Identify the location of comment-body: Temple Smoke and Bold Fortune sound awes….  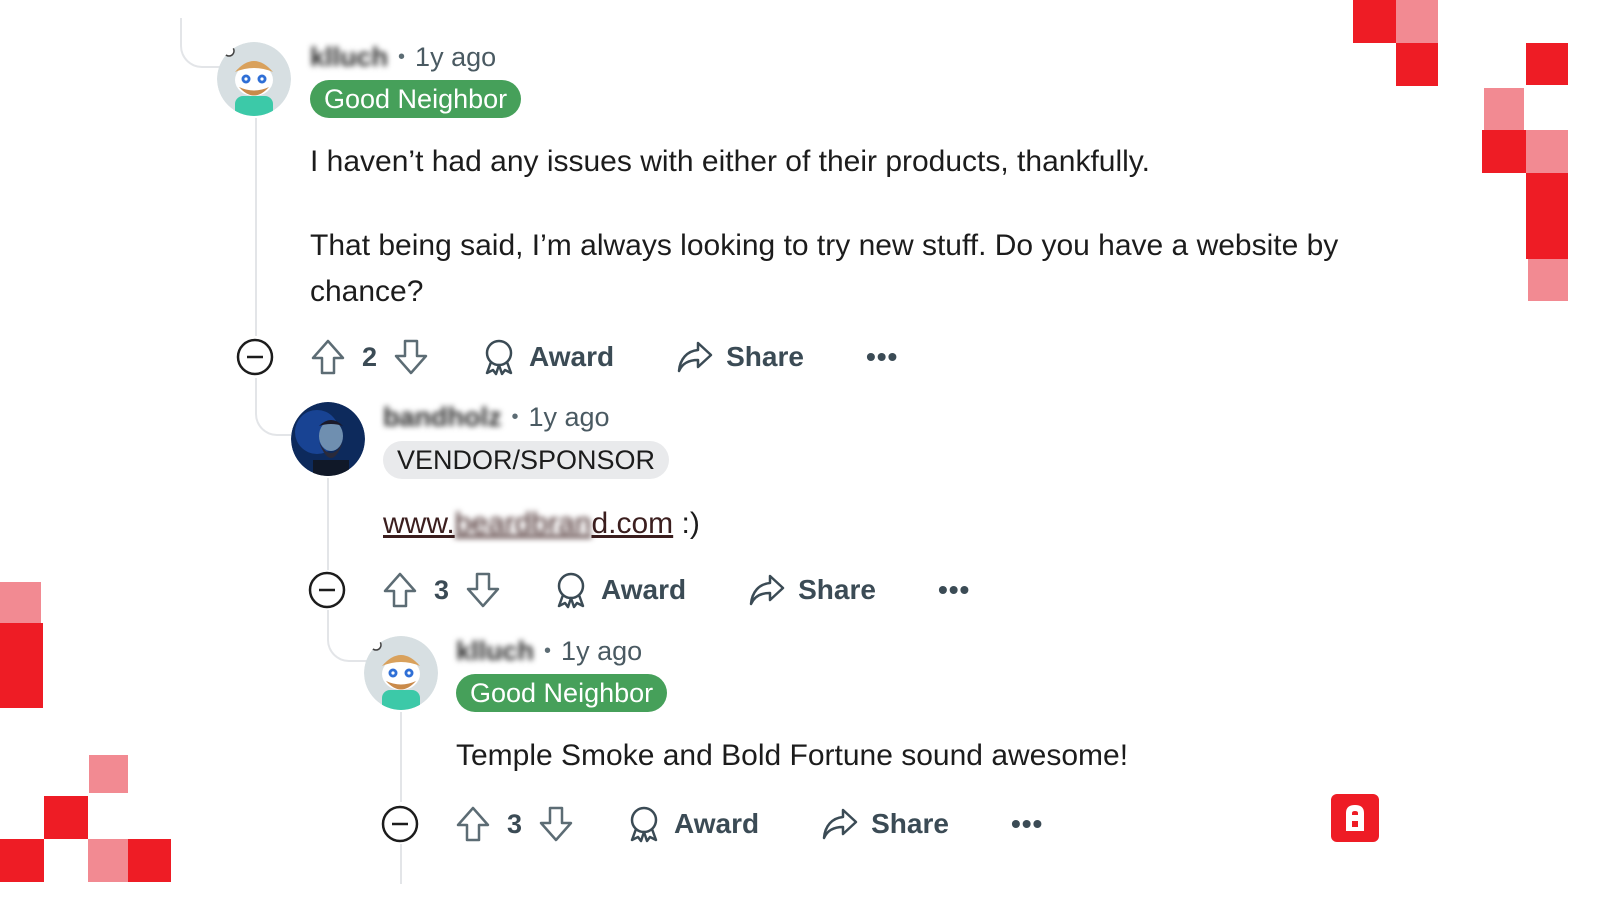
(906, 756).